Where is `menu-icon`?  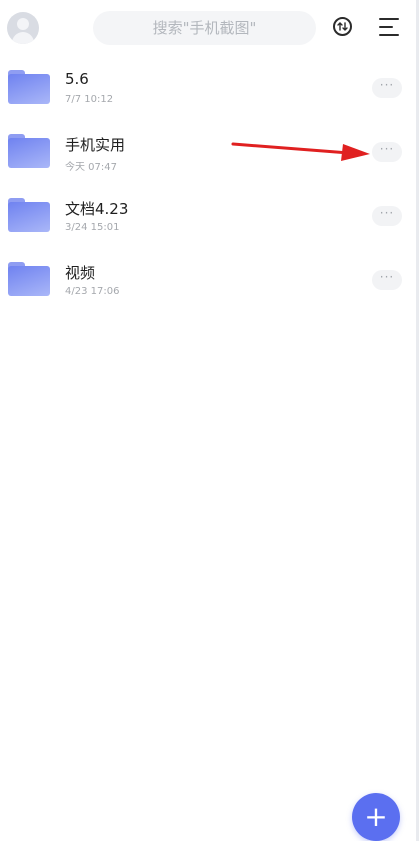
menu-icon is located at coordinates (389, 27).